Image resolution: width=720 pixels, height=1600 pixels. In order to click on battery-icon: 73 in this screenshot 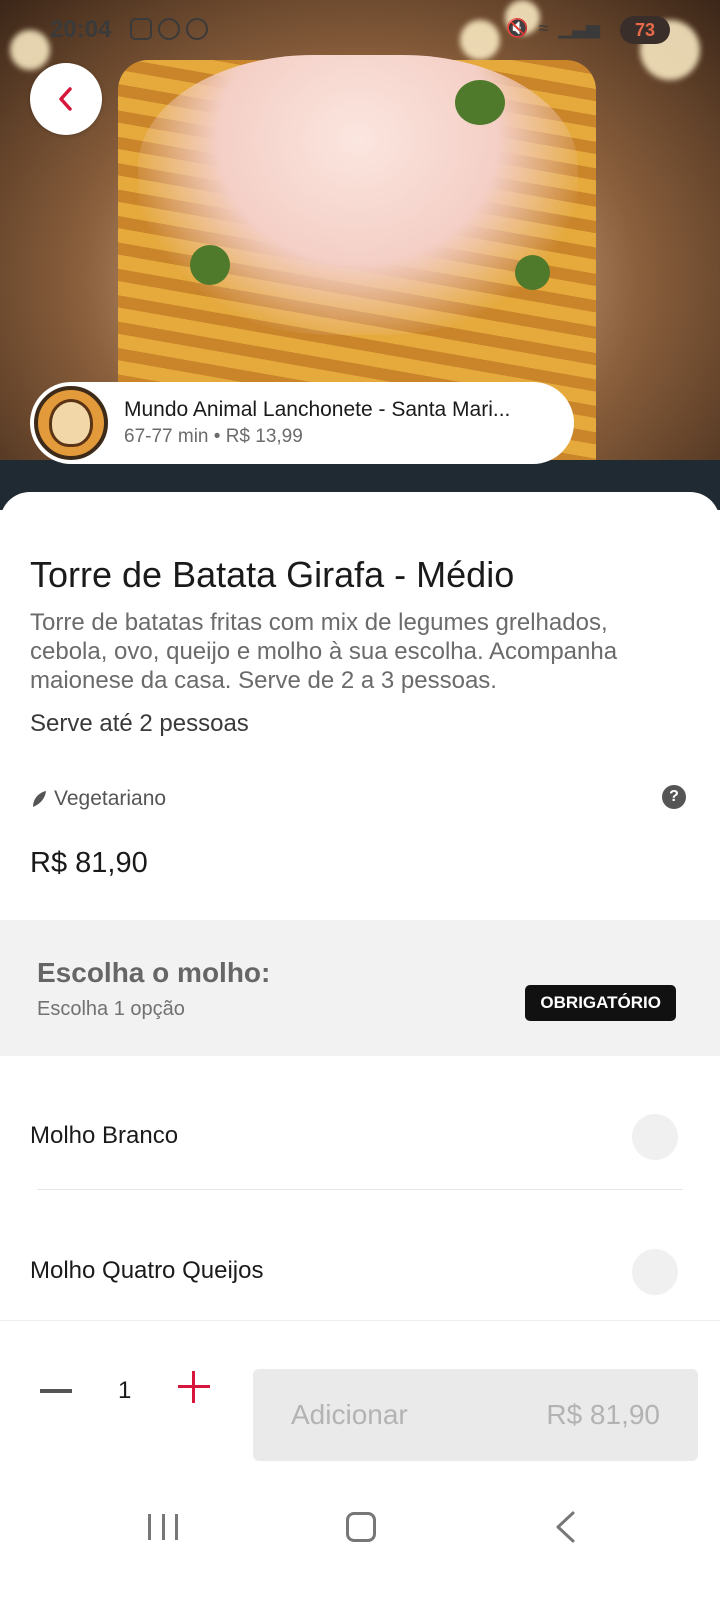, I will do `click(645, 30)`.